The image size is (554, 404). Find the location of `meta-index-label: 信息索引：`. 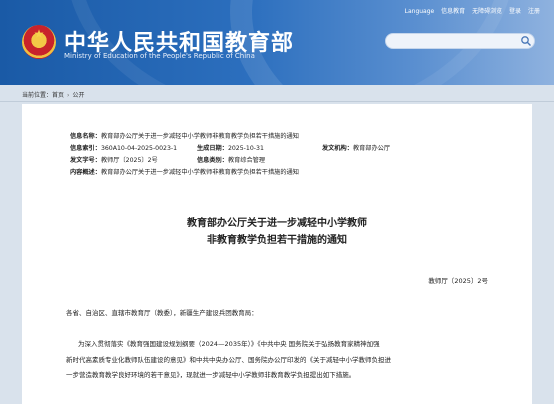

meta-index-label: 信息索引： is located at coordinates (85, 148).